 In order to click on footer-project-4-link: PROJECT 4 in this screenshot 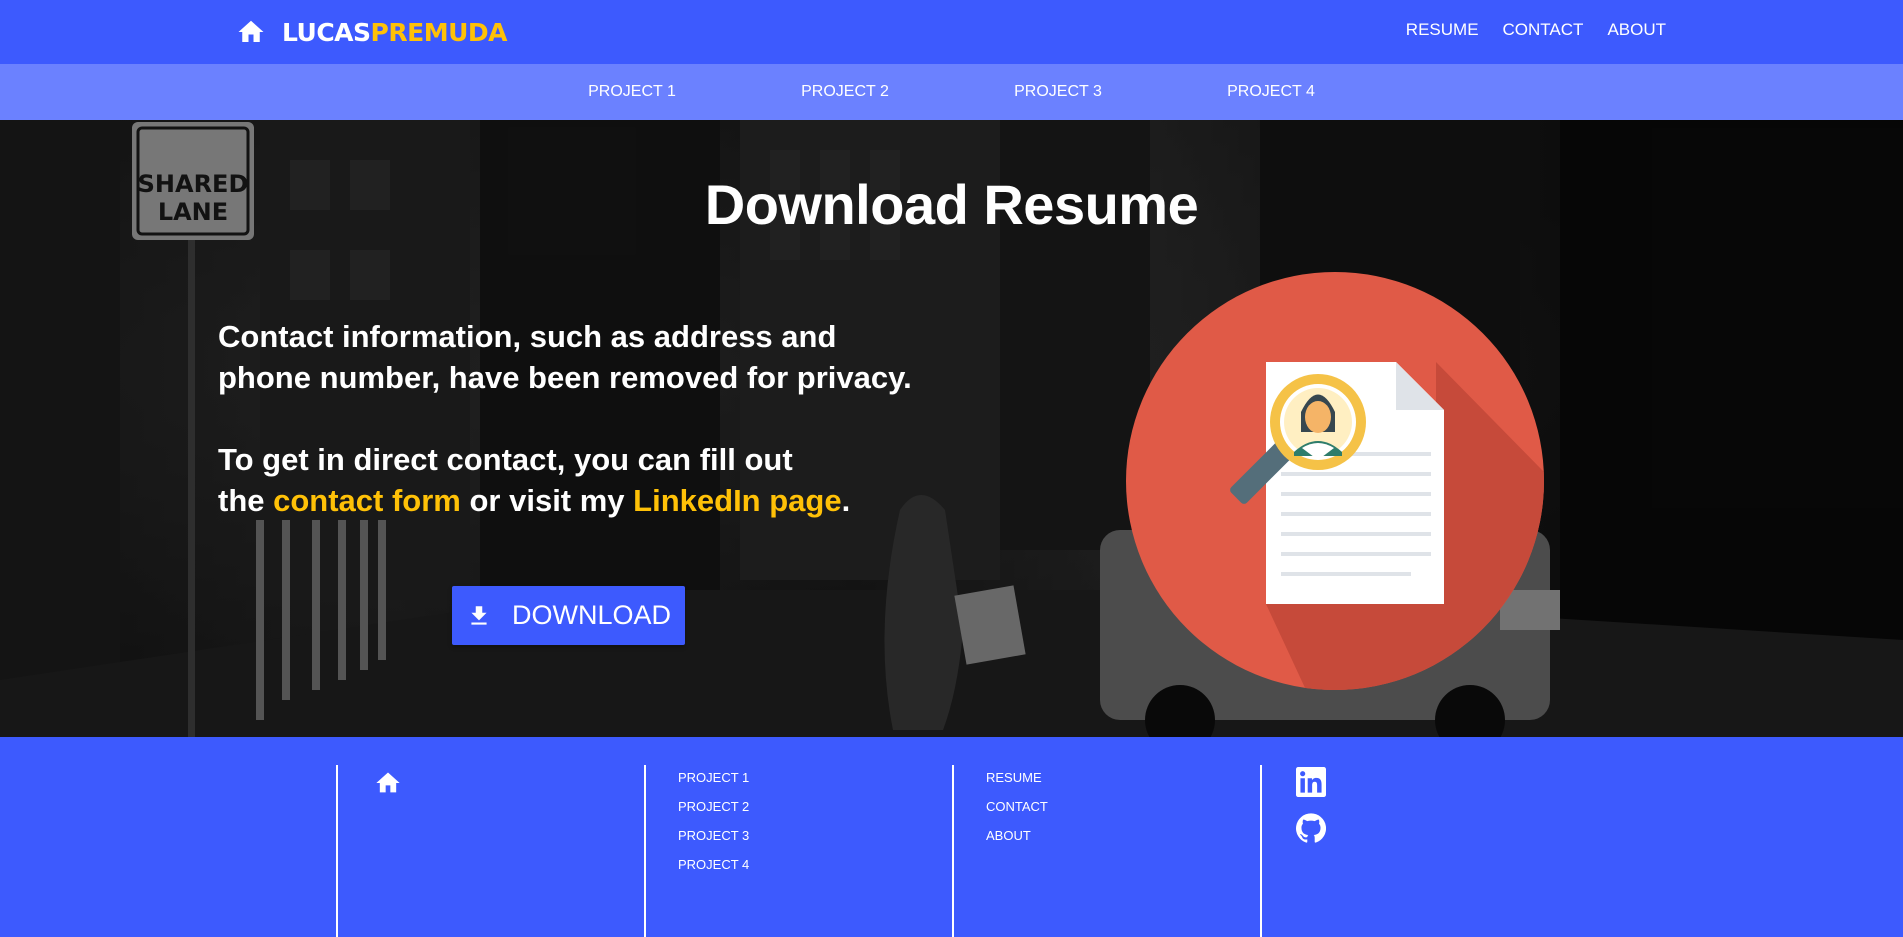, I will do `click(713, 864)`.